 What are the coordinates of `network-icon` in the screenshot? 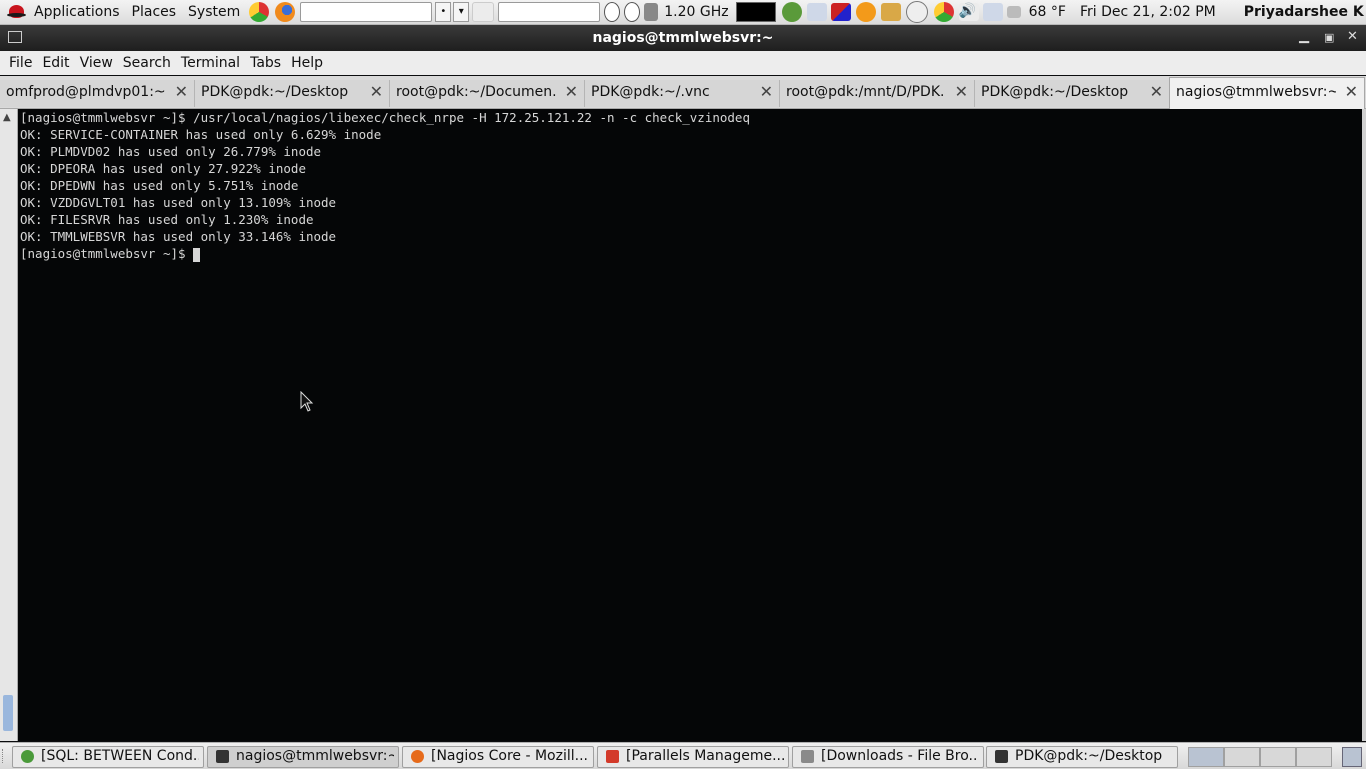 It's located at (992, 12).